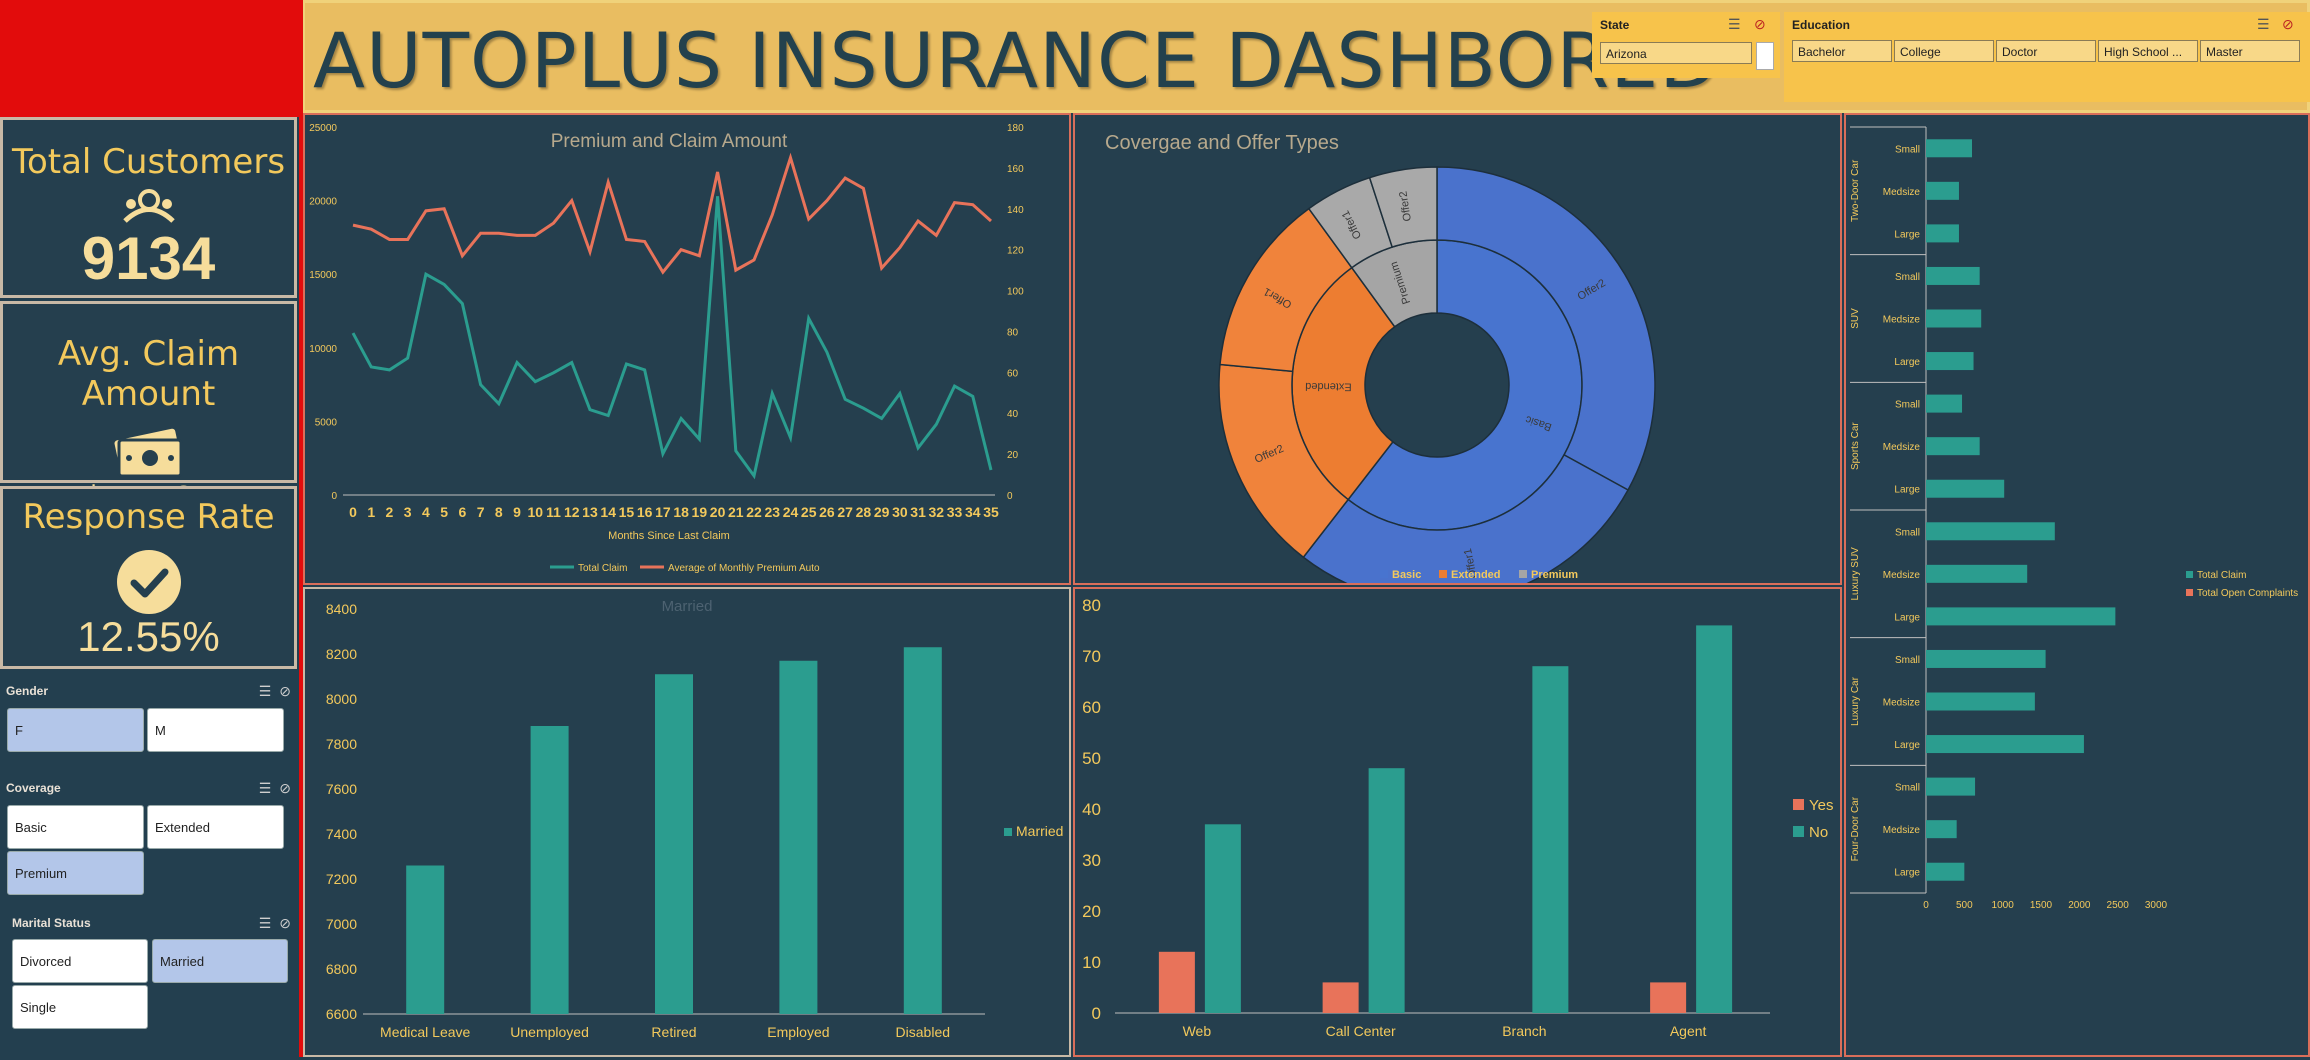 The image size is (2310, 1060). Describe the element at coordinates (390, 512) in the screenshot. I see `x-tick-label: 2` at that location.